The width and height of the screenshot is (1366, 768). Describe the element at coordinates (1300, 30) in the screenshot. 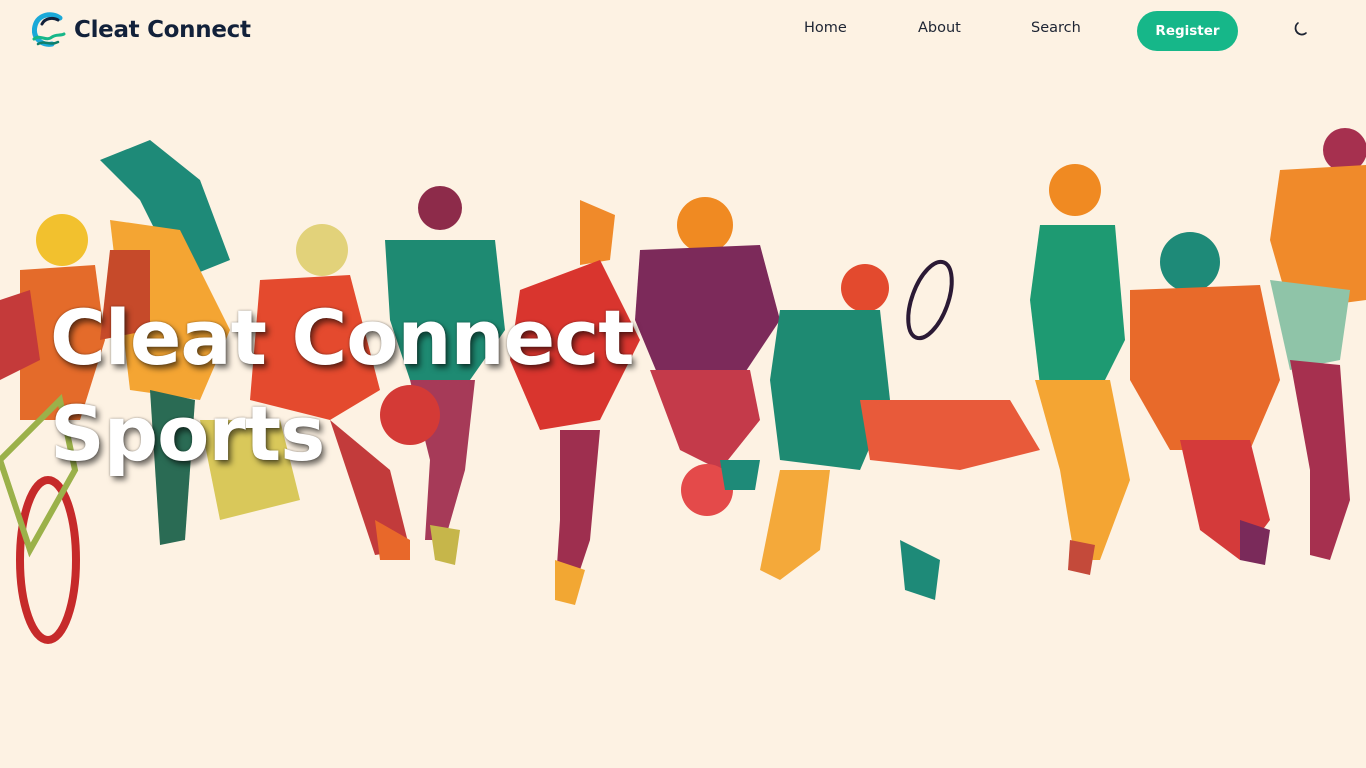

I see `moon-icon` at that location.